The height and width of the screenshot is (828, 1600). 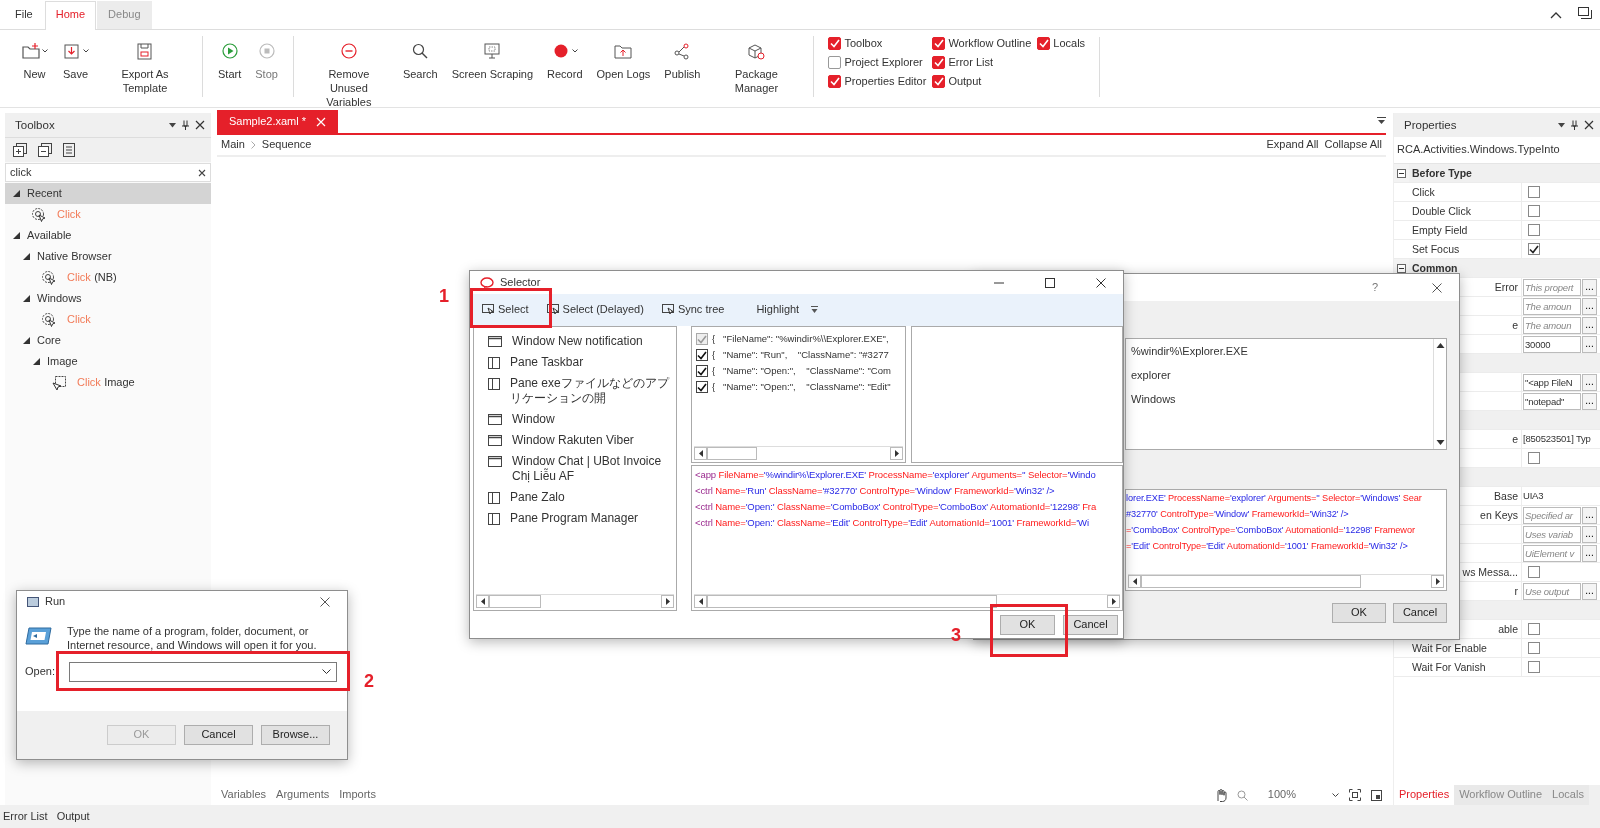 I want to click on open-logs-button: Open Logs, so click(x=623, y=60).